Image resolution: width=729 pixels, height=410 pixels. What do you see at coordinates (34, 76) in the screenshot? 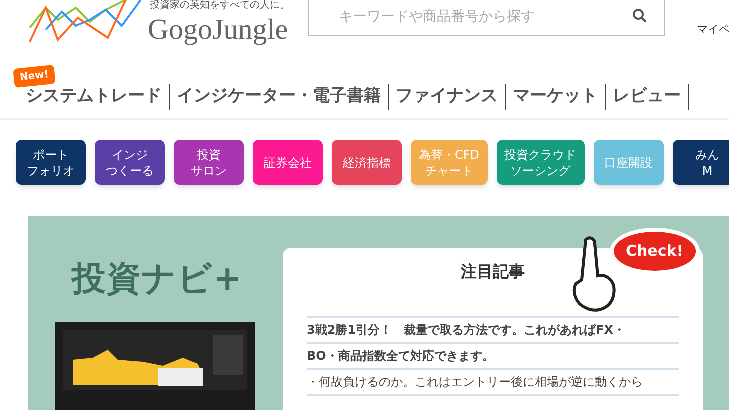
I see `new-badge: New!` at bounding box center [34, 76].